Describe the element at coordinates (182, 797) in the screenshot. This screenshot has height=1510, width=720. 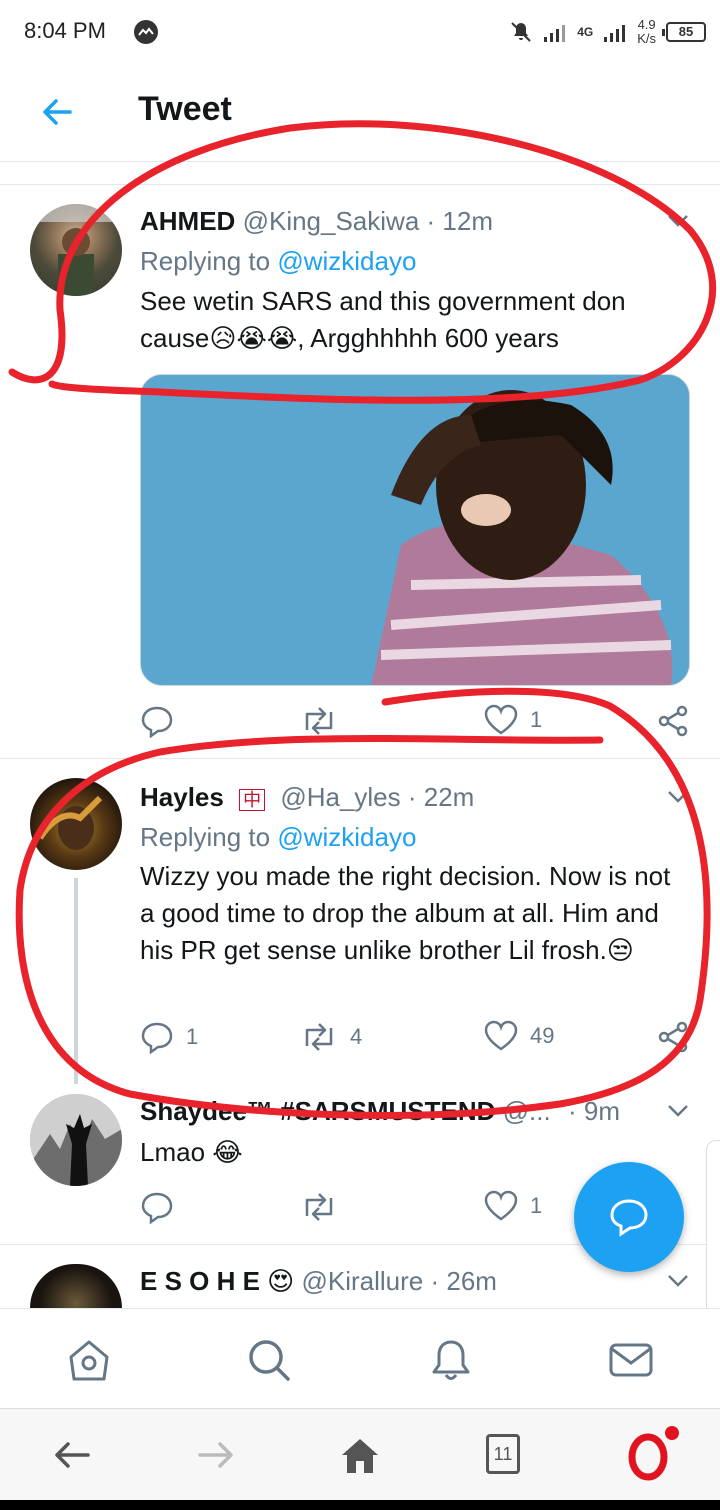
I see `display-name: Hayles` at that location.